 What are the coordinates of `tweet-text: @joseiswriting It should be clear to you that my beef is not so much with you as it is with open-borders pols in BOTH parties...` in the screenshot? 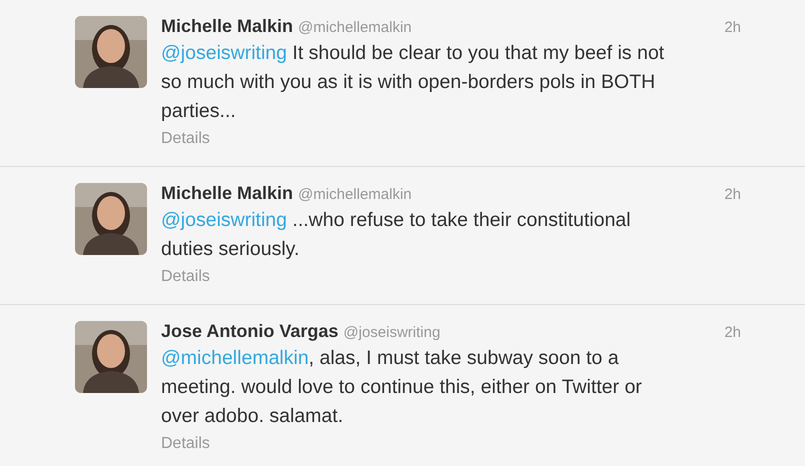 It's located at (413, 82).